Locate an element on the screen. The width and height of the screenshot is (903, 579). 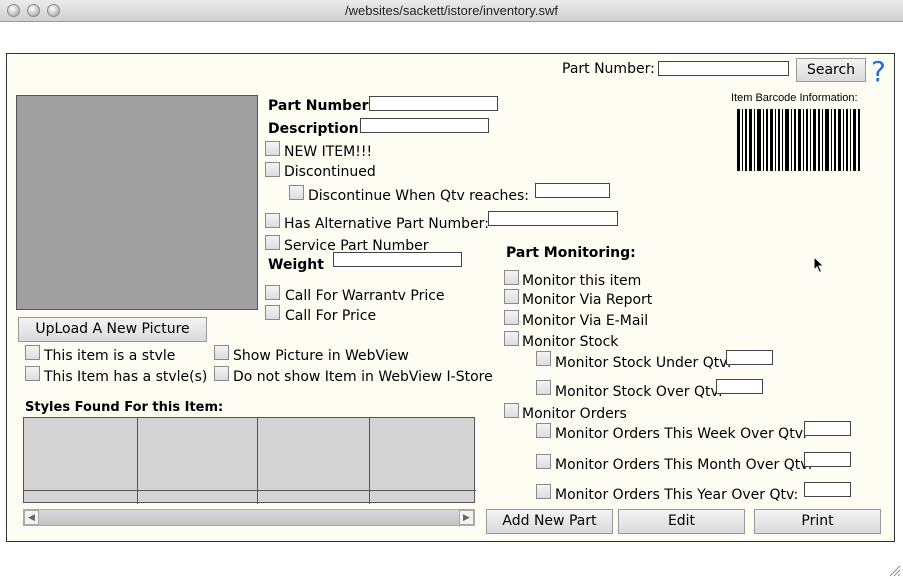
orders-month-input is located at coordinates (827, 459).